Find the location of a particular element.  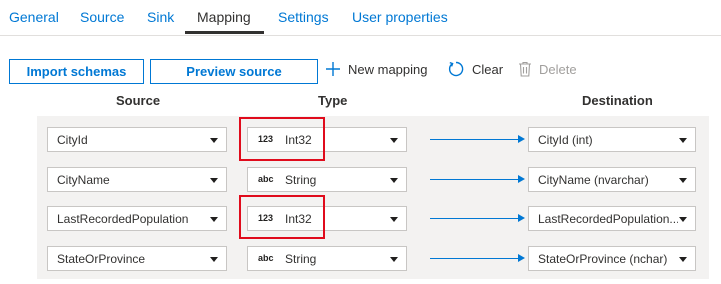

import-schemas-button: Import schemas is located at coordinates (76, 71).